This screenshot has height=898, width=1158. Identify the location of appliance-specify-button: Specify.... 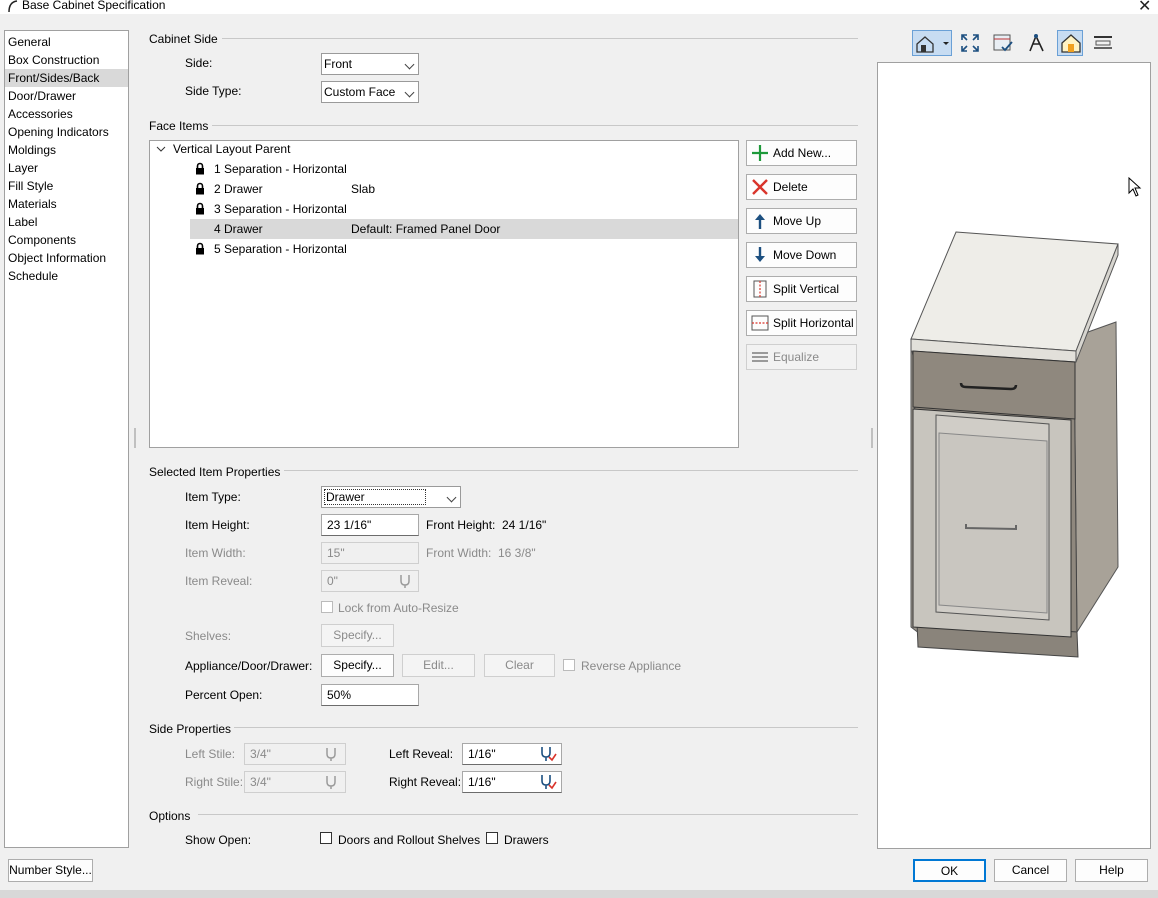
(357, 665).